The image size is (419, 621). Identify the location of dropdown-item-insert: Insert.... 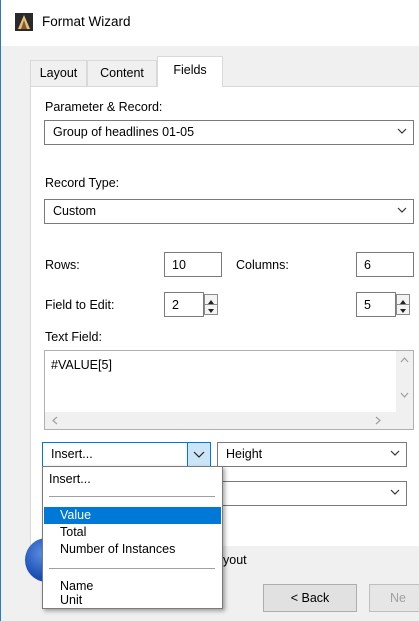
(132, 479).